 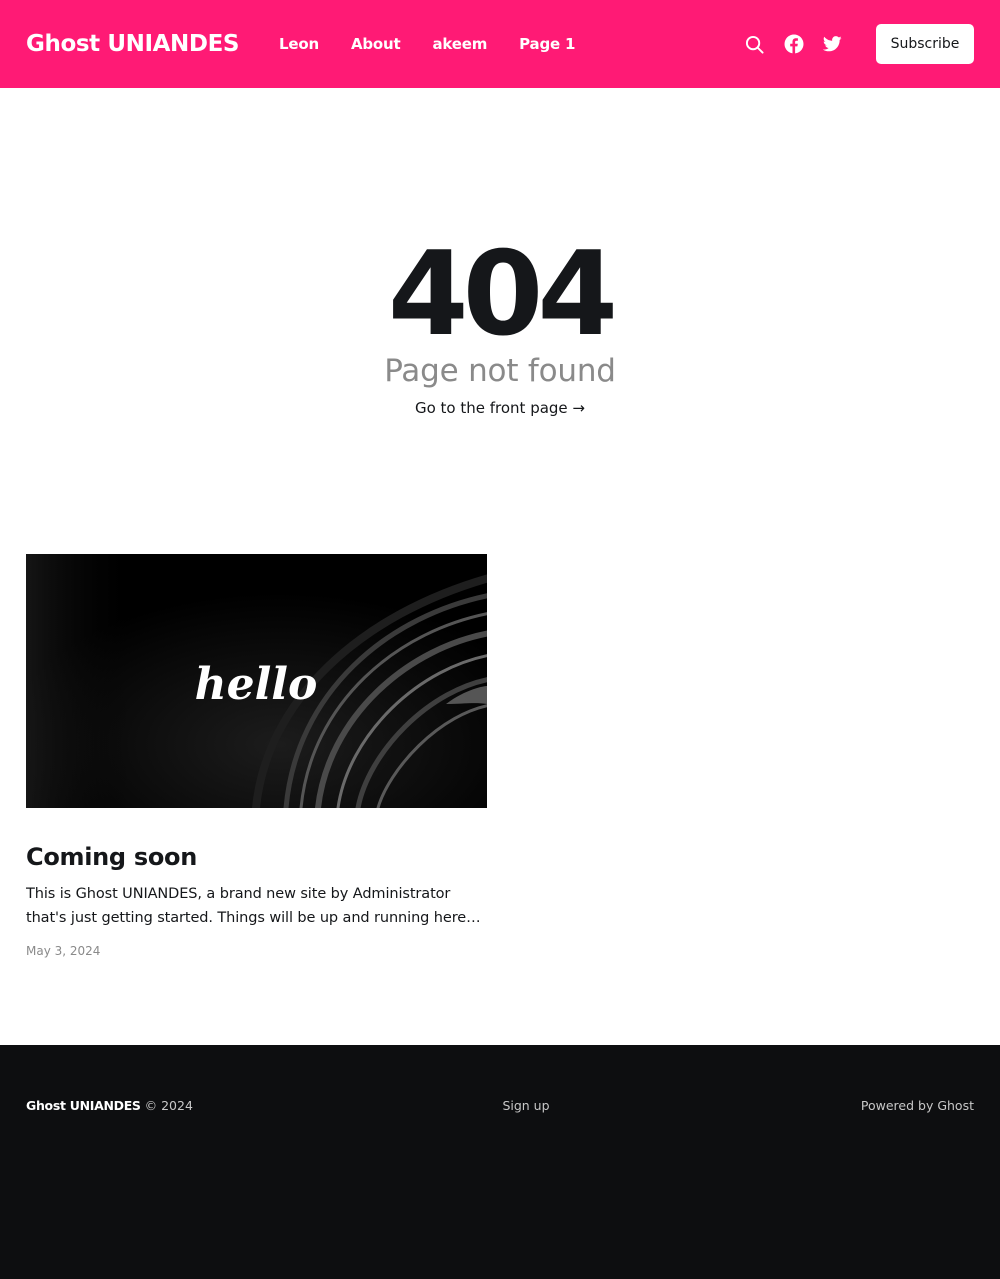 I want to click on footer-copyright: Ghost UNIANDES © 2024, so click(x=184, y=1105).